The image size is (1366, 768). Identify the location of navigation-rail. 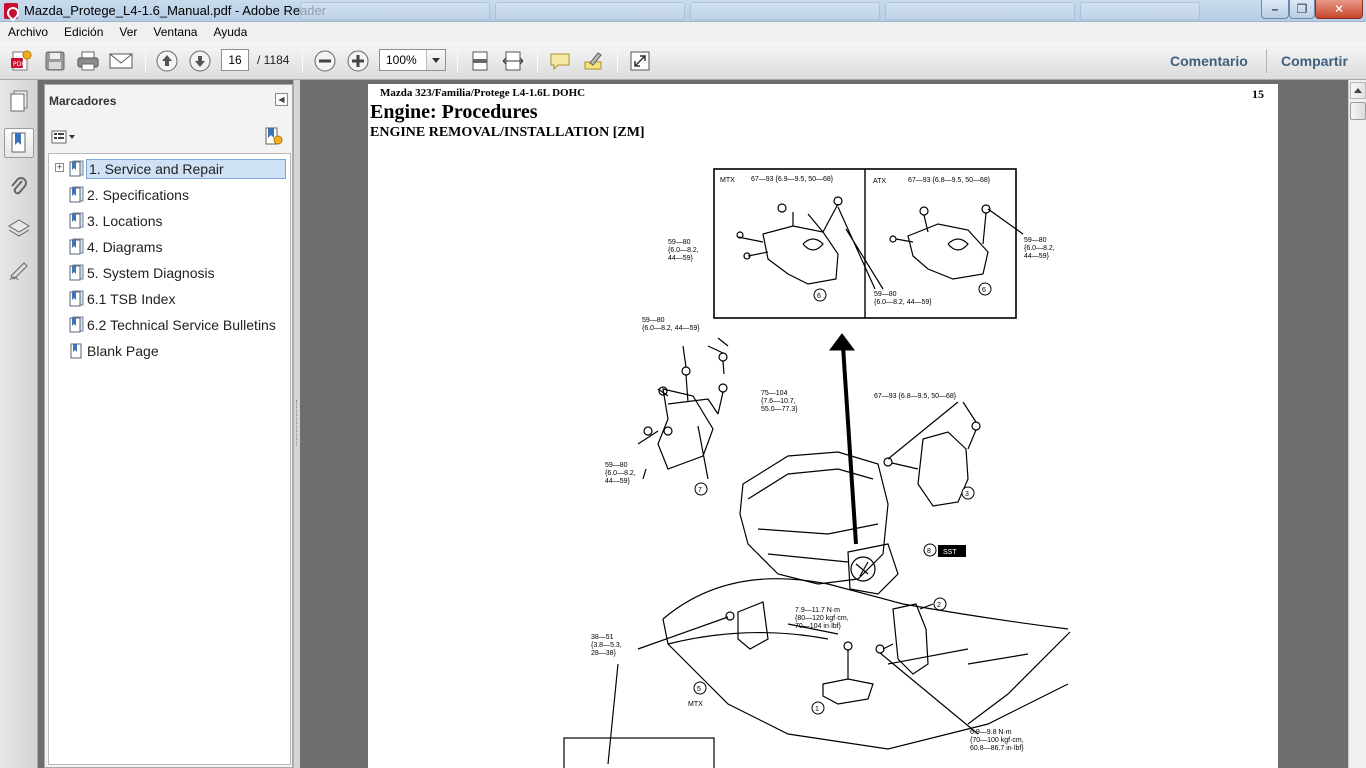
(19, 424).